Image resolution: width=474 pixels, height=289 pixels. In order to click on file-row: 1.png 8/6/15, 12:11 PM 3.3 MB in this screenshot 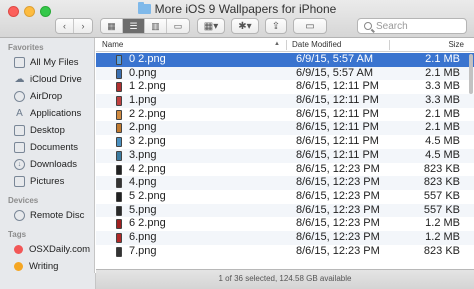, I will do `click(285, 101)`.